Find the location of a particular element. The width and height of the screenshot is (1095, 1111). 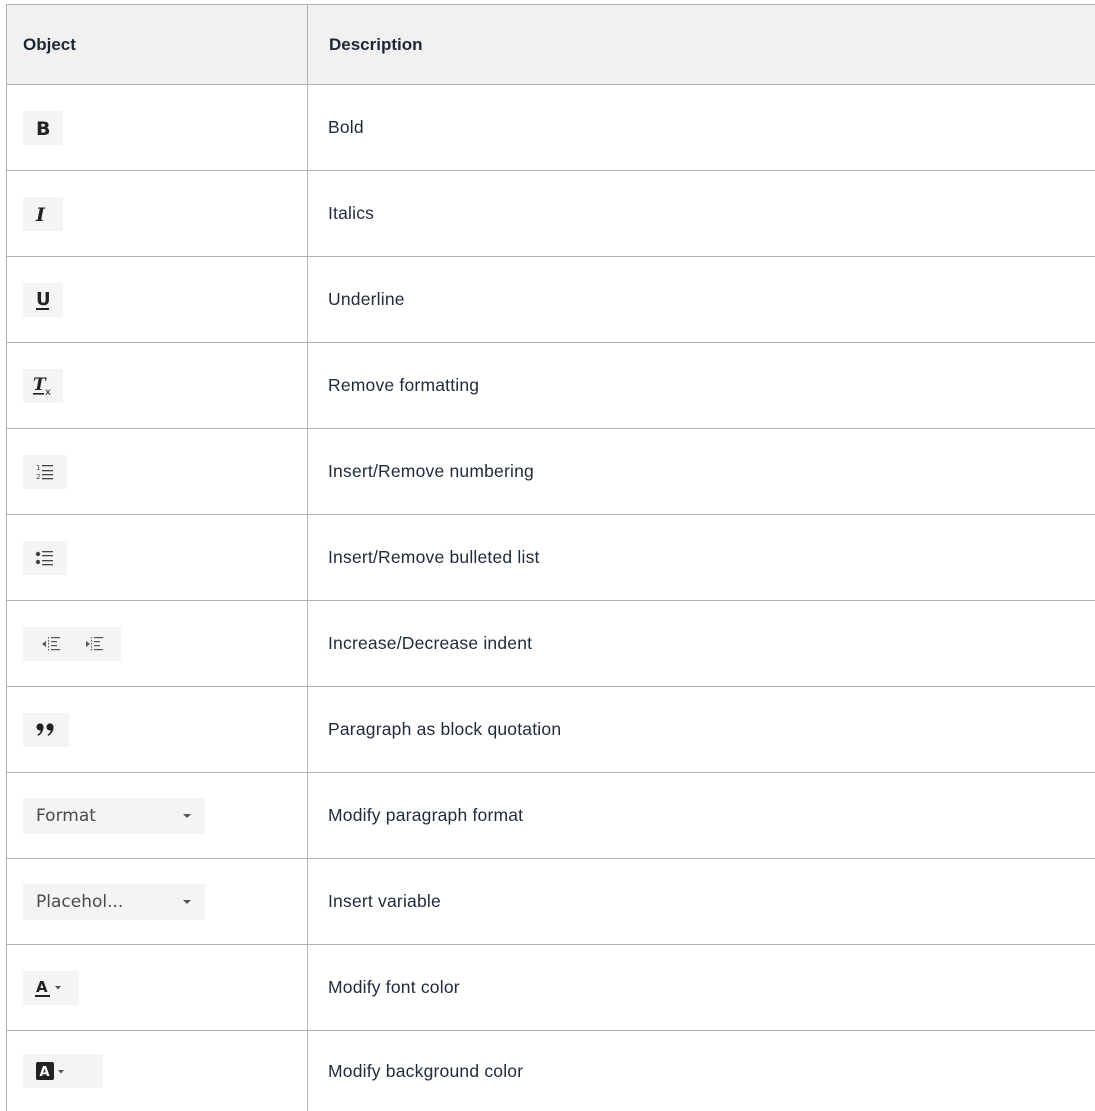

format-dropdown: Format is located at coordinates (114, 816).